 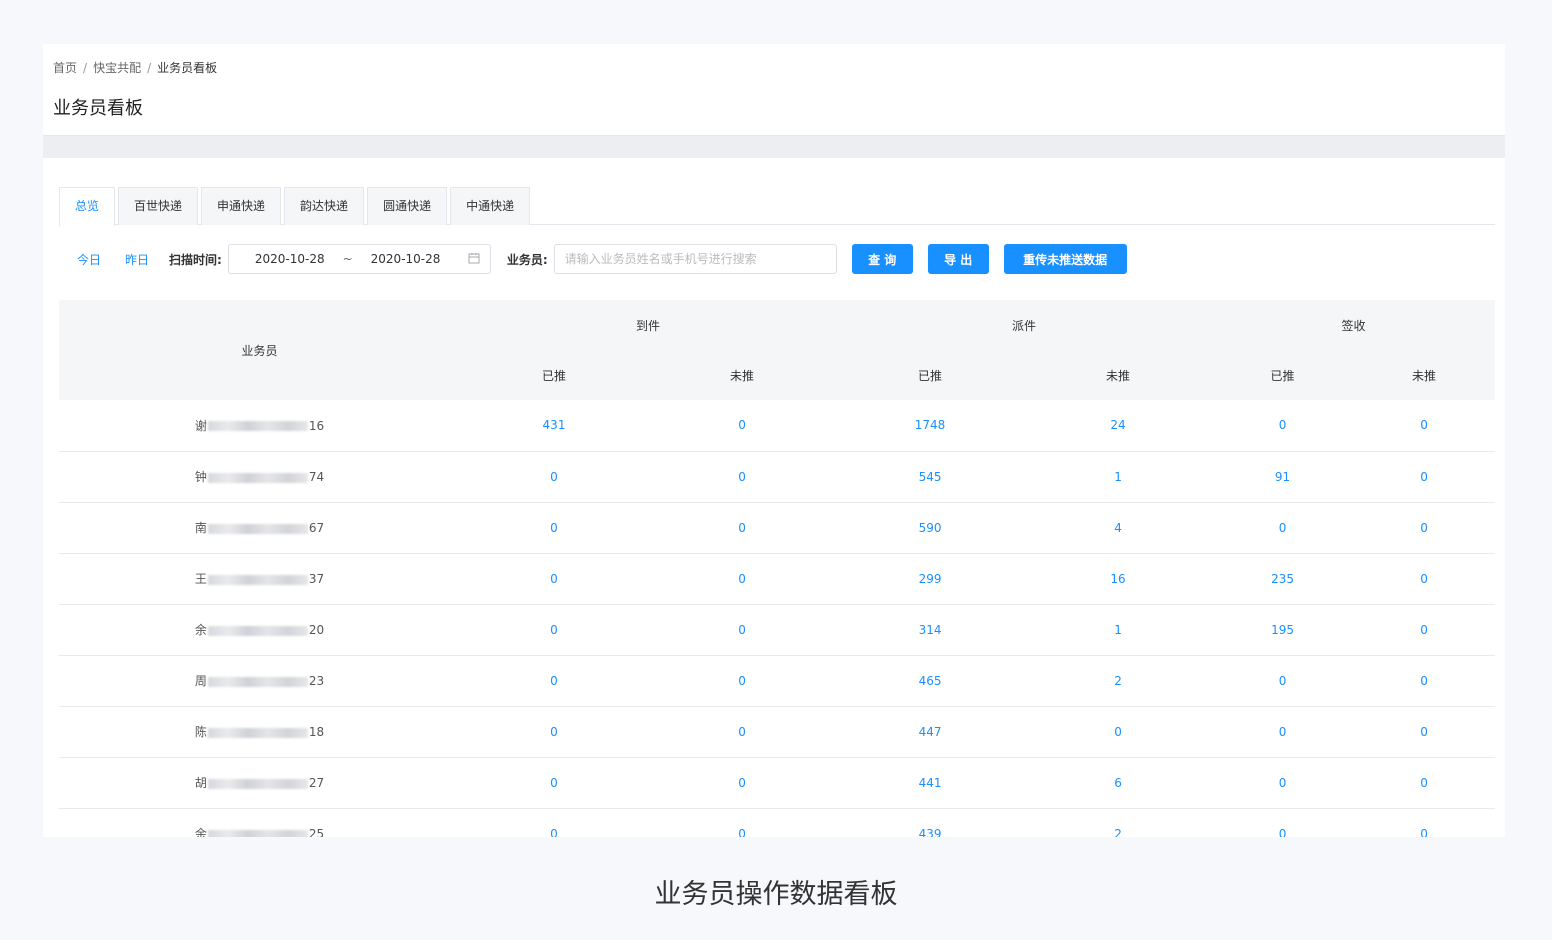 I want to click on table-row: 胡 27 0 0 441 6 0 0, so click(x=777, y=783).